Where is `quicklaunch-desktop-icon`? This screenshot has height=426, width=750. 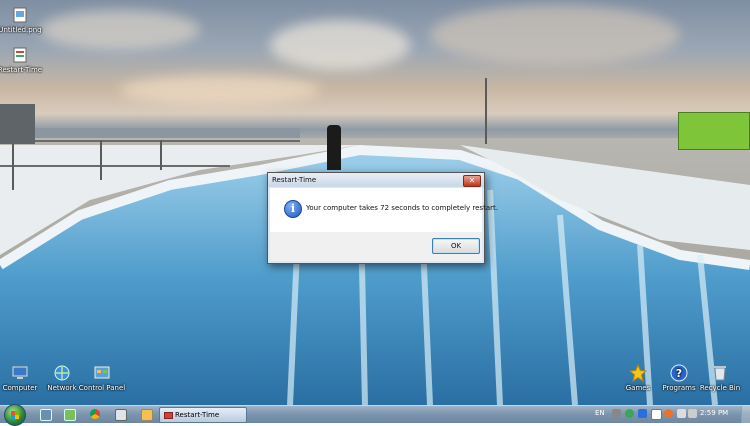
quicklaunch-desktop-icon is located at coordinates (46, 415).